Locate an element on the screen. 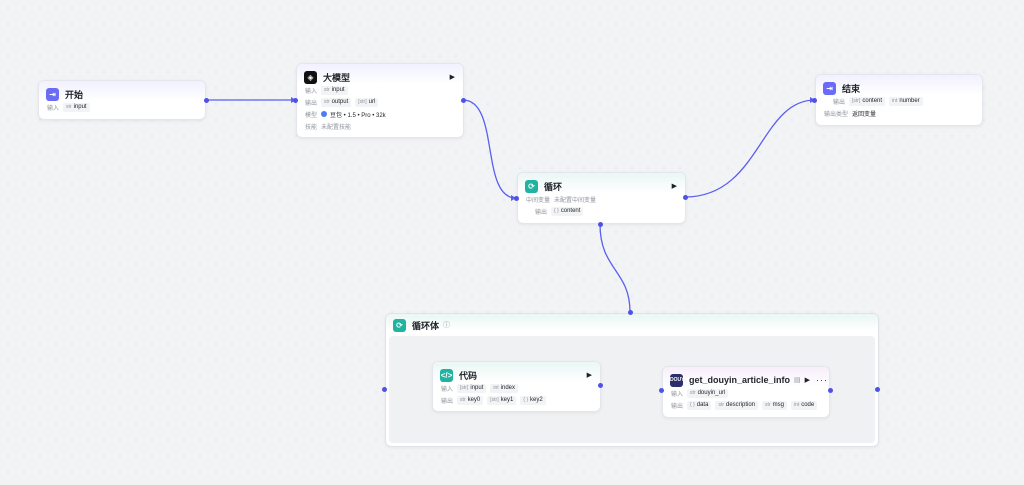 The height and width of the screenshot is (485, 1024). end-output-tag: [str] content is located at coordinates (867, 101).